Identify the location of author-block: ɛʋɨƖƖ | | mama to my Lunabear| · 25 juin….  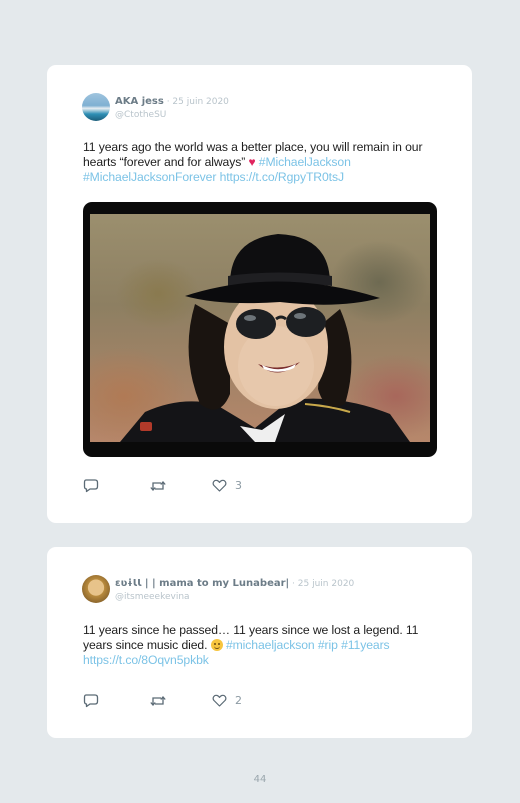
(234, 589).